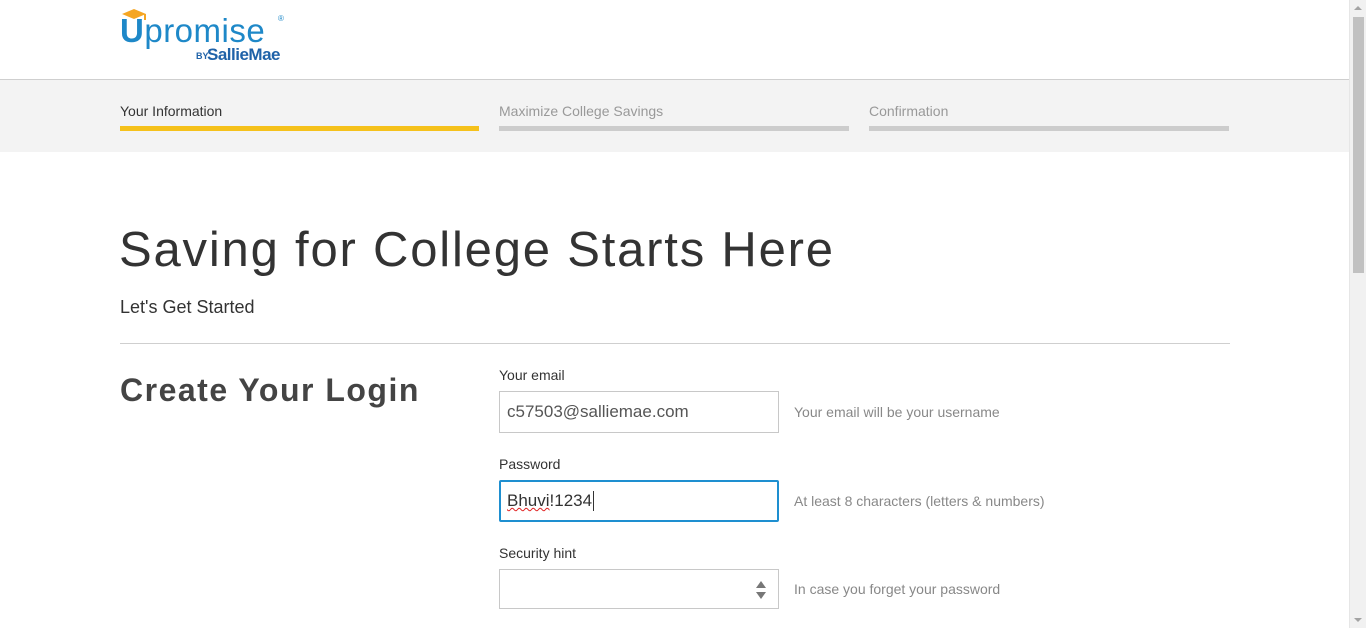 Image resolution: width=1366 pixels, height=628 pixels. Describe the element at coordinates (477, 250) in the screenshot. I see `page-title: Saving for College Starts Here` at that location.